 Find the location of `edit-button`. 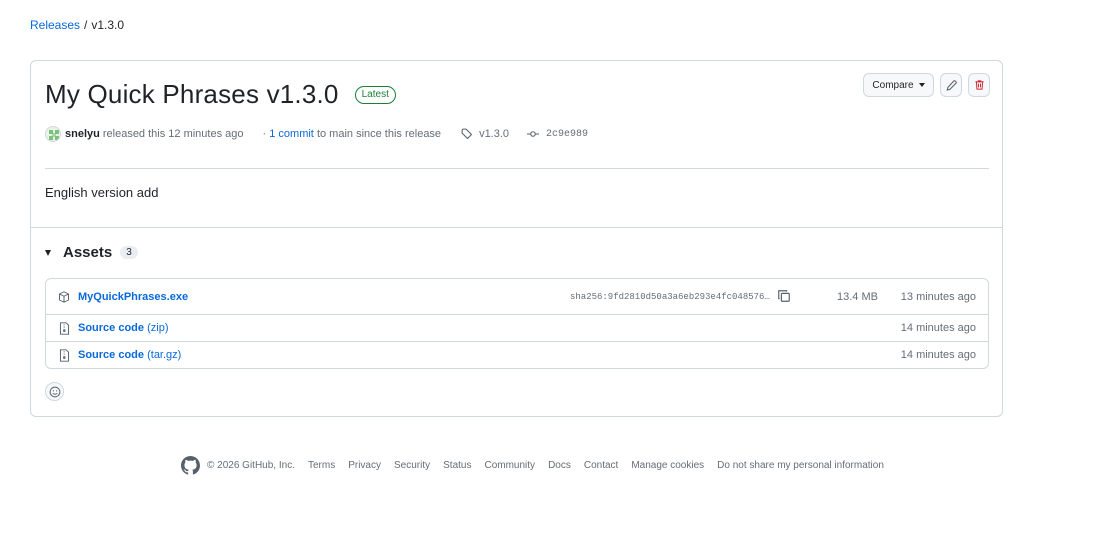

edit-button is located at coordinates (951, 85).